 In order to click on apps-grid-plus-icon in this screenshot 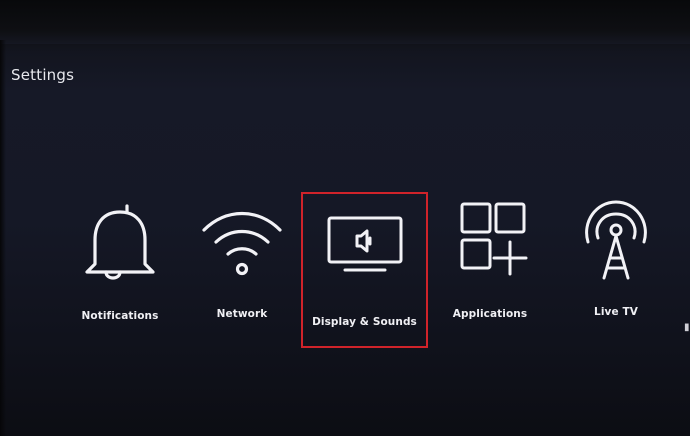, I will do `click(494, 239)`.